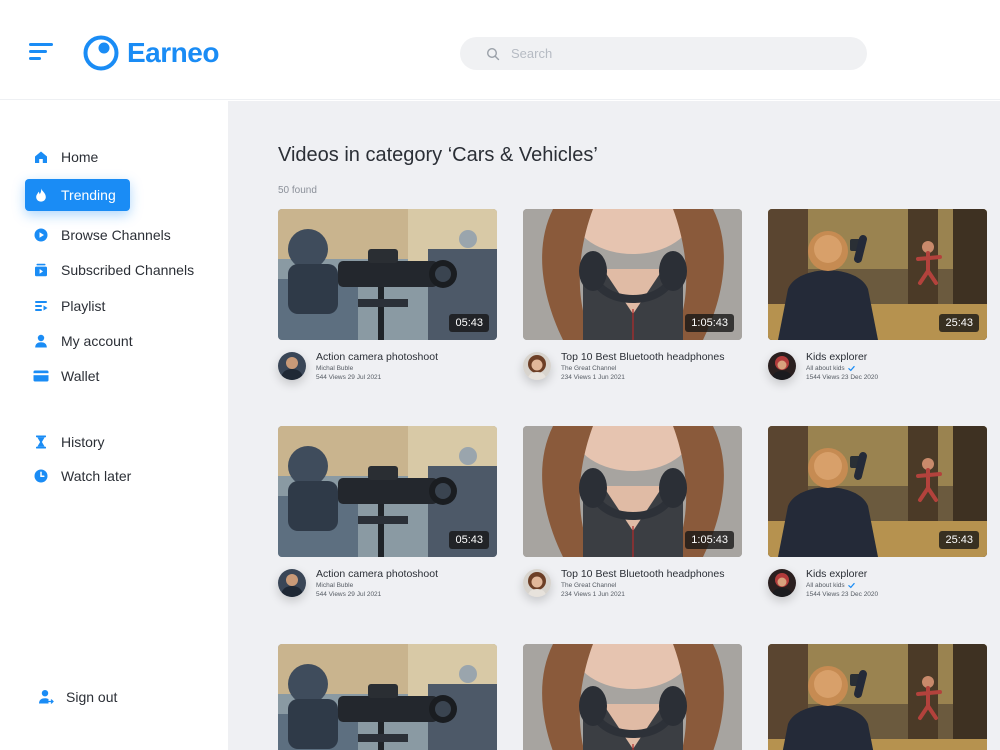  I want to click on sidebar-item-label: Playlist, so click(83, 306).